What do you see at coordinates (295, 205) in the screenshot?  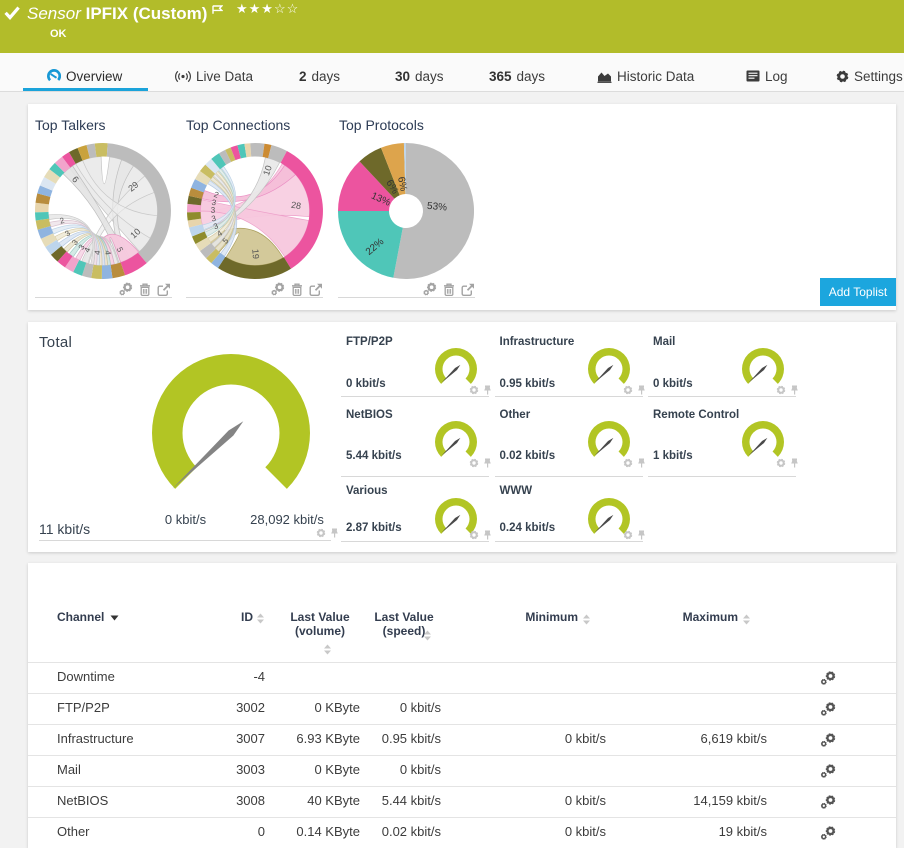 I see `svg-text: 28` at bounding box center [295, 205].